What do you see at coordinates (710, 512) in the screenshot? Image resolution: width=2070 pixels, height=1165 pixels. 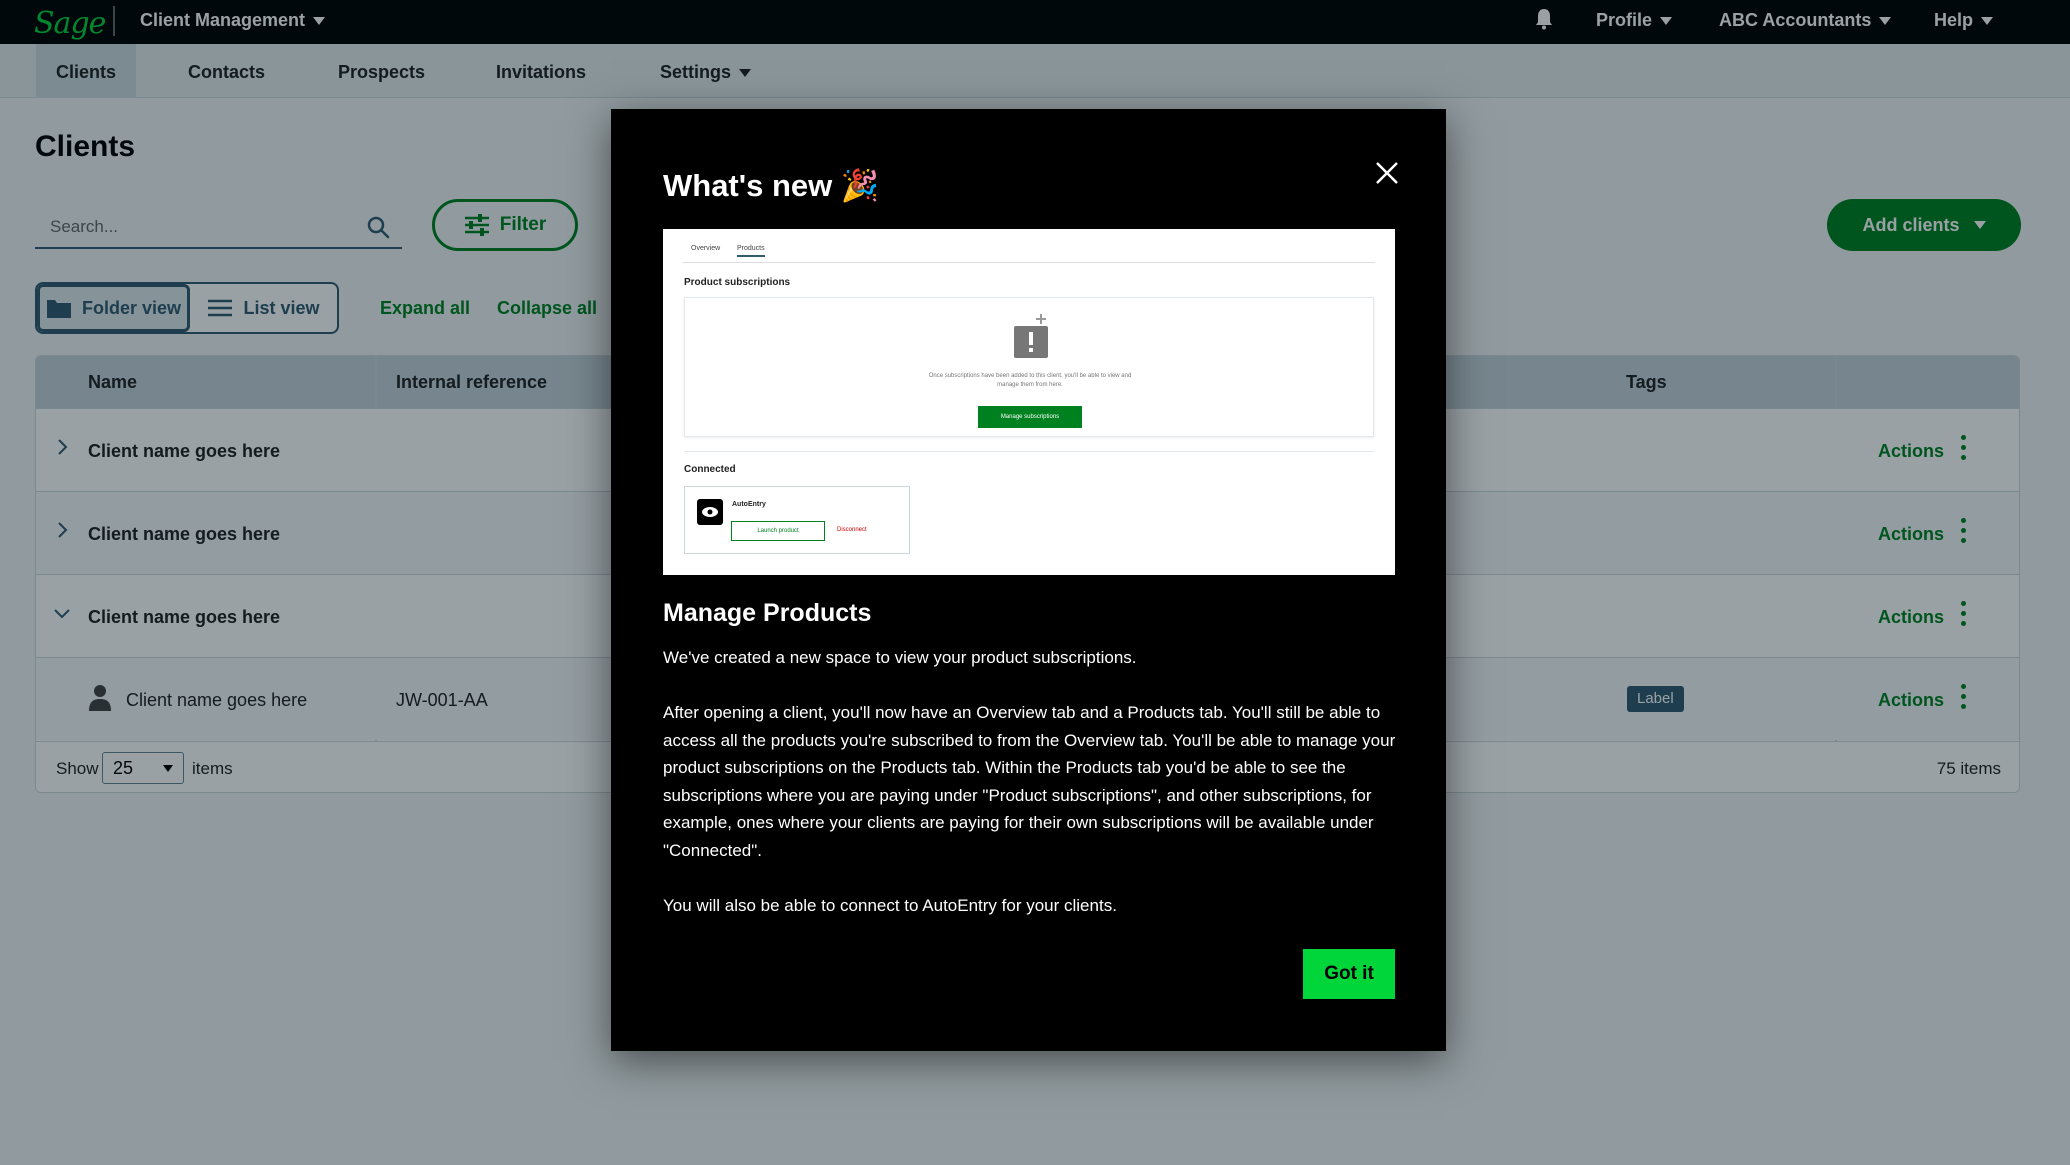 I see `autoentry-logo-icon` at bounding box center [710, 512].